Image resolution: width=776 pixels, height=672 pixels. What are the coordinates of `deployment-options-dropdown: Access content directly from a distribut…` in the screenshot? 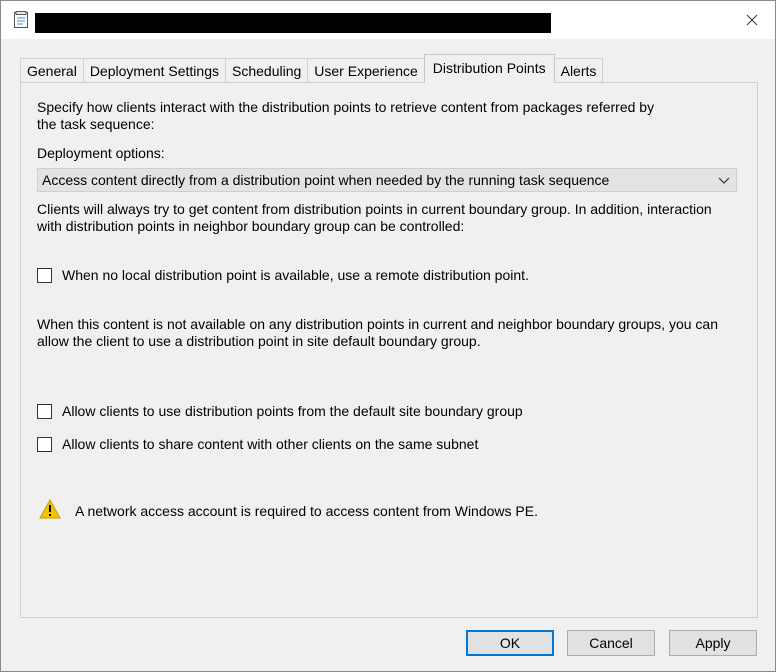 It's located at (387, 180).